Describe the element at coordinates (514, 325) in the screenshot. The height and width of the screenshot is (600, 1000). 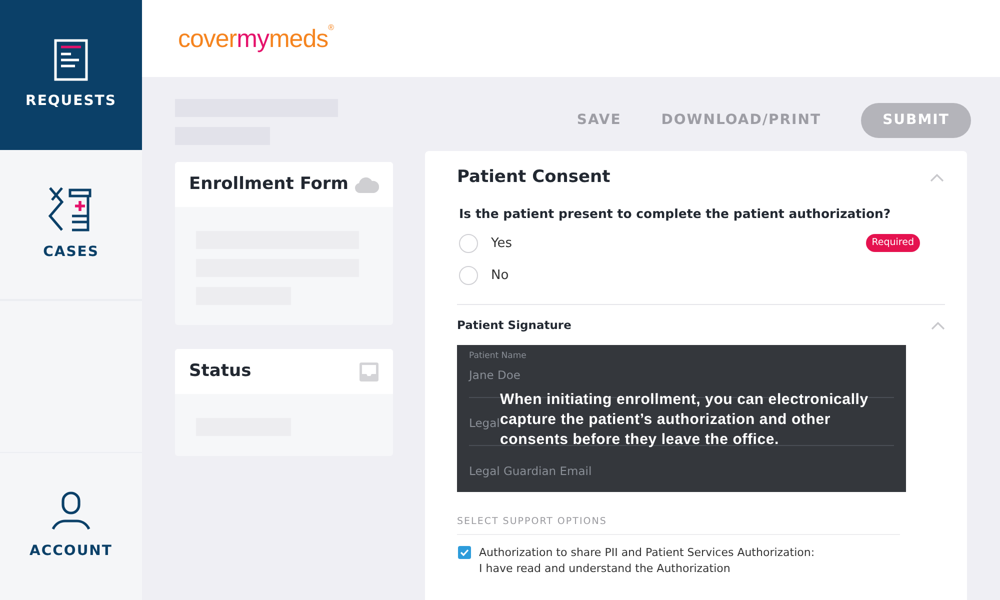
I see `subsection-title: Patient Signature` at that location.